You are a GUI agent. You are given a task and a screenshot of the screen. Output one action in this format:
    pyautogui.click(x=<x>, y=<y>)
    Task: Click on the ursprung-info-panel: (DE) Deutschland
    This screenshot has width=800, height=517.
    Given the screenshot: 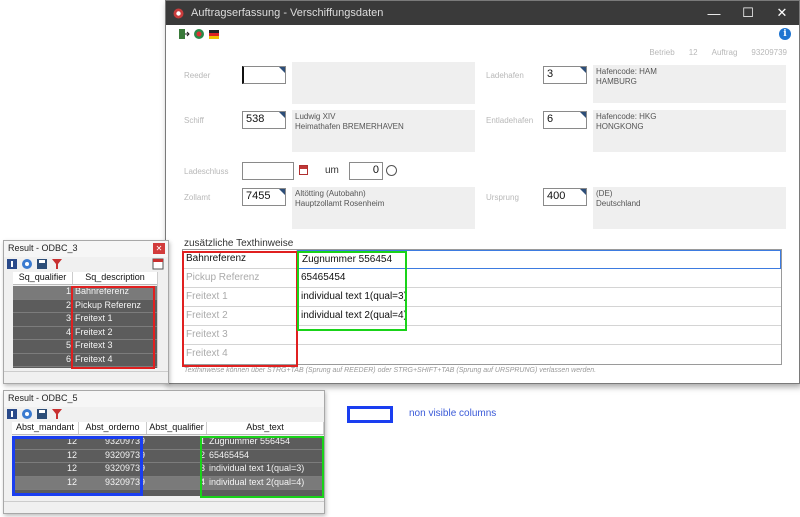 What is the action you would take?
    pyautogui.click(x=689, y=208)
    